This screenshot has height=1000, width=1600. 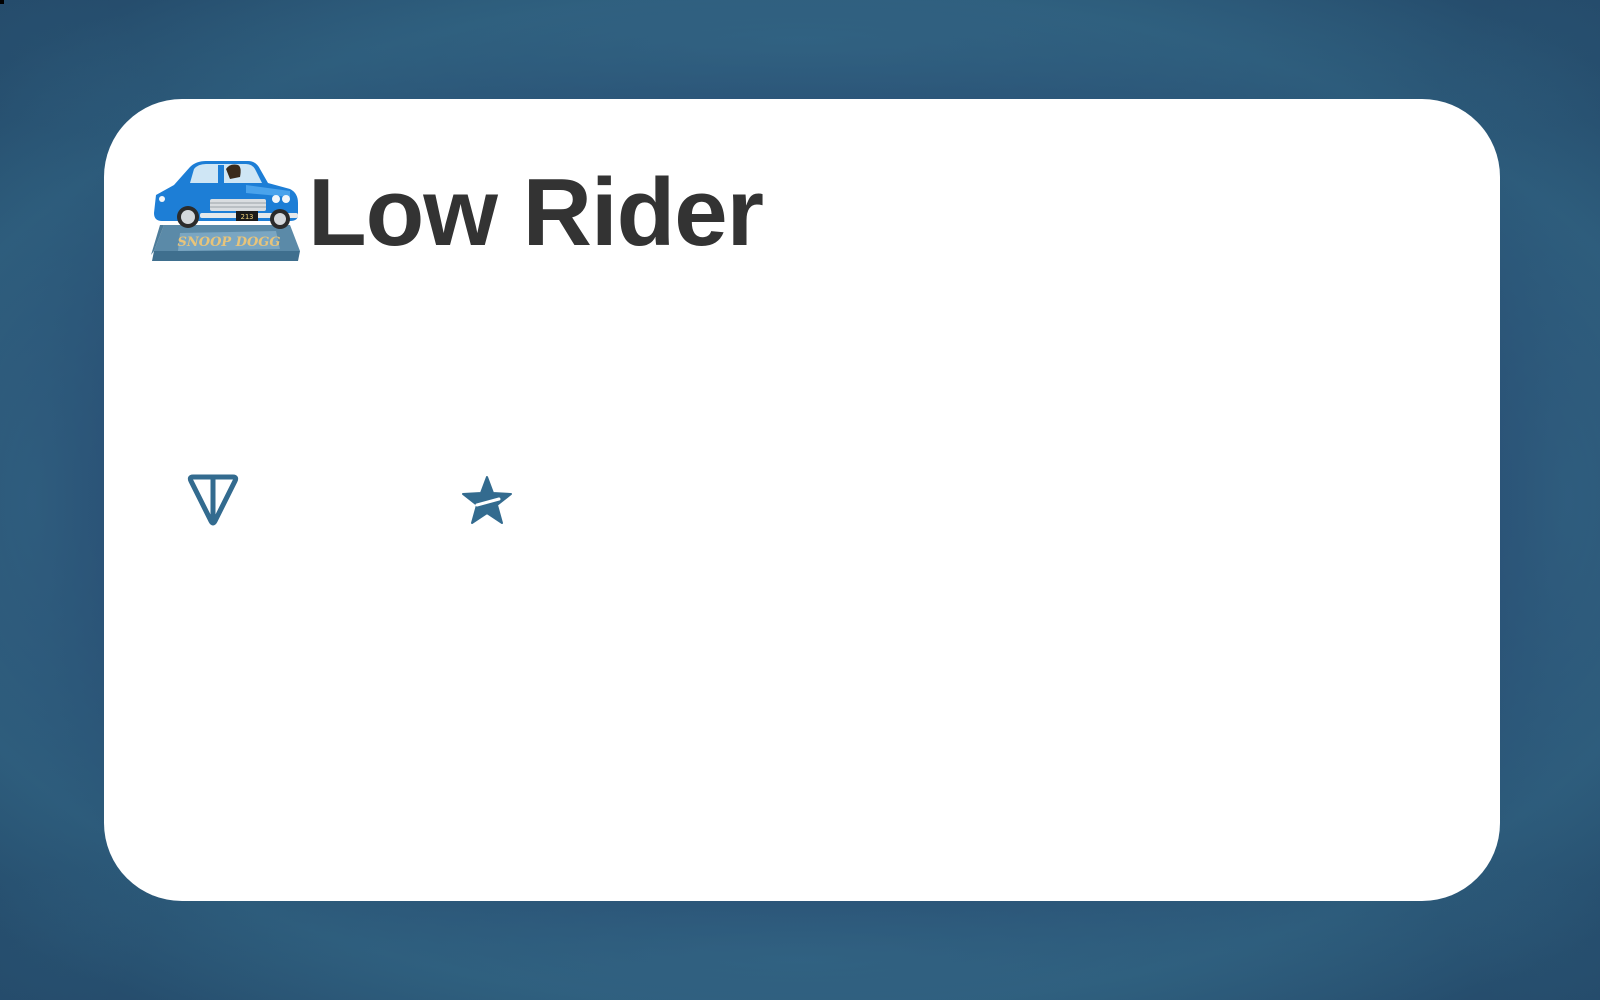 I want to click on svg-text: SNOOP DOGG, so click(x=228, y=242).